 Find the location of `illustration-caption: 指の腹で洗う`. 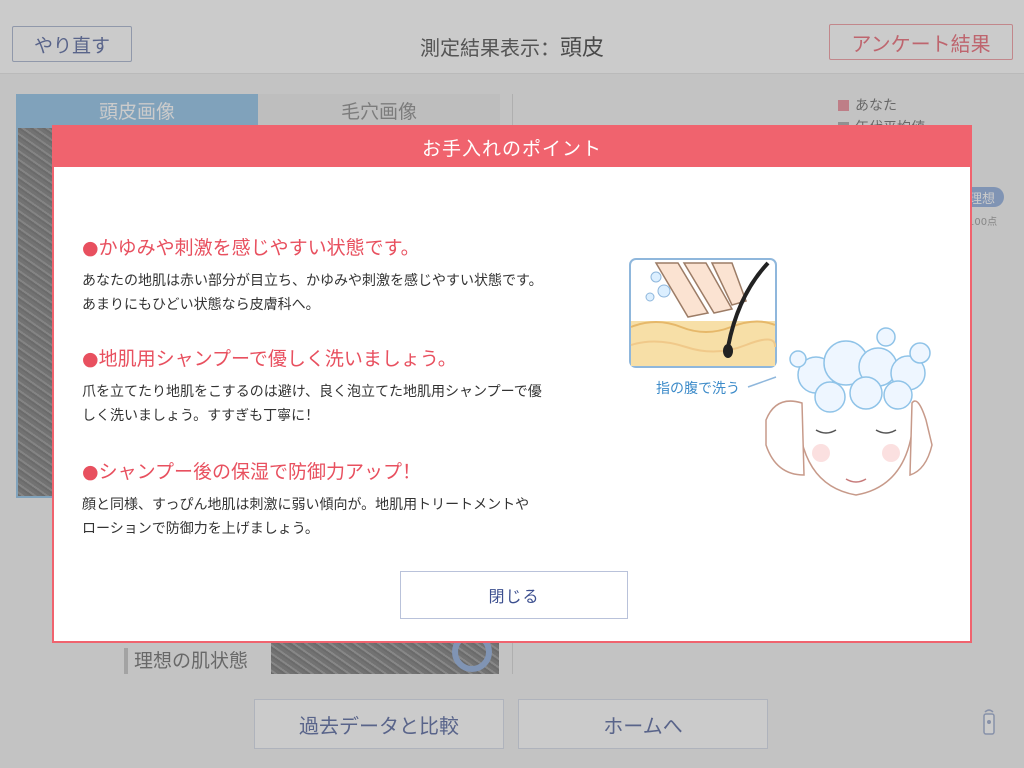

illustration-caption: 指の腹で洗う is located at coordinates (698, 388).